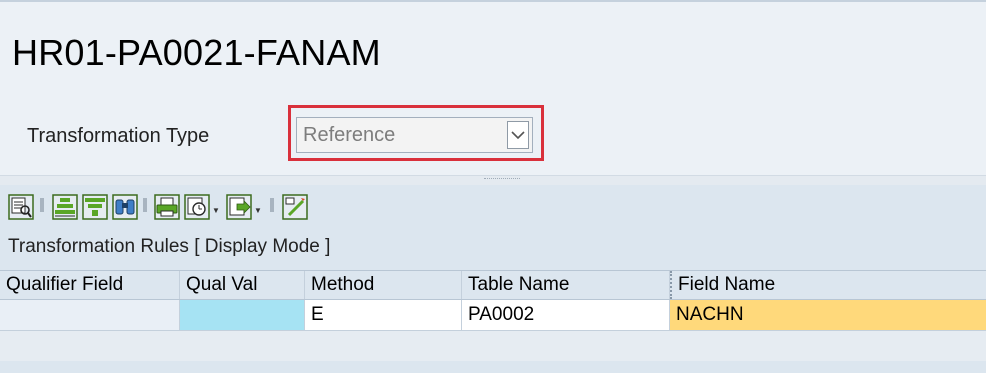 The image size is (986, 373). What do you see at coordinates (518, 135) in the screenshot?
I see `chevron-down-icon` at bounding box center [518, 135].